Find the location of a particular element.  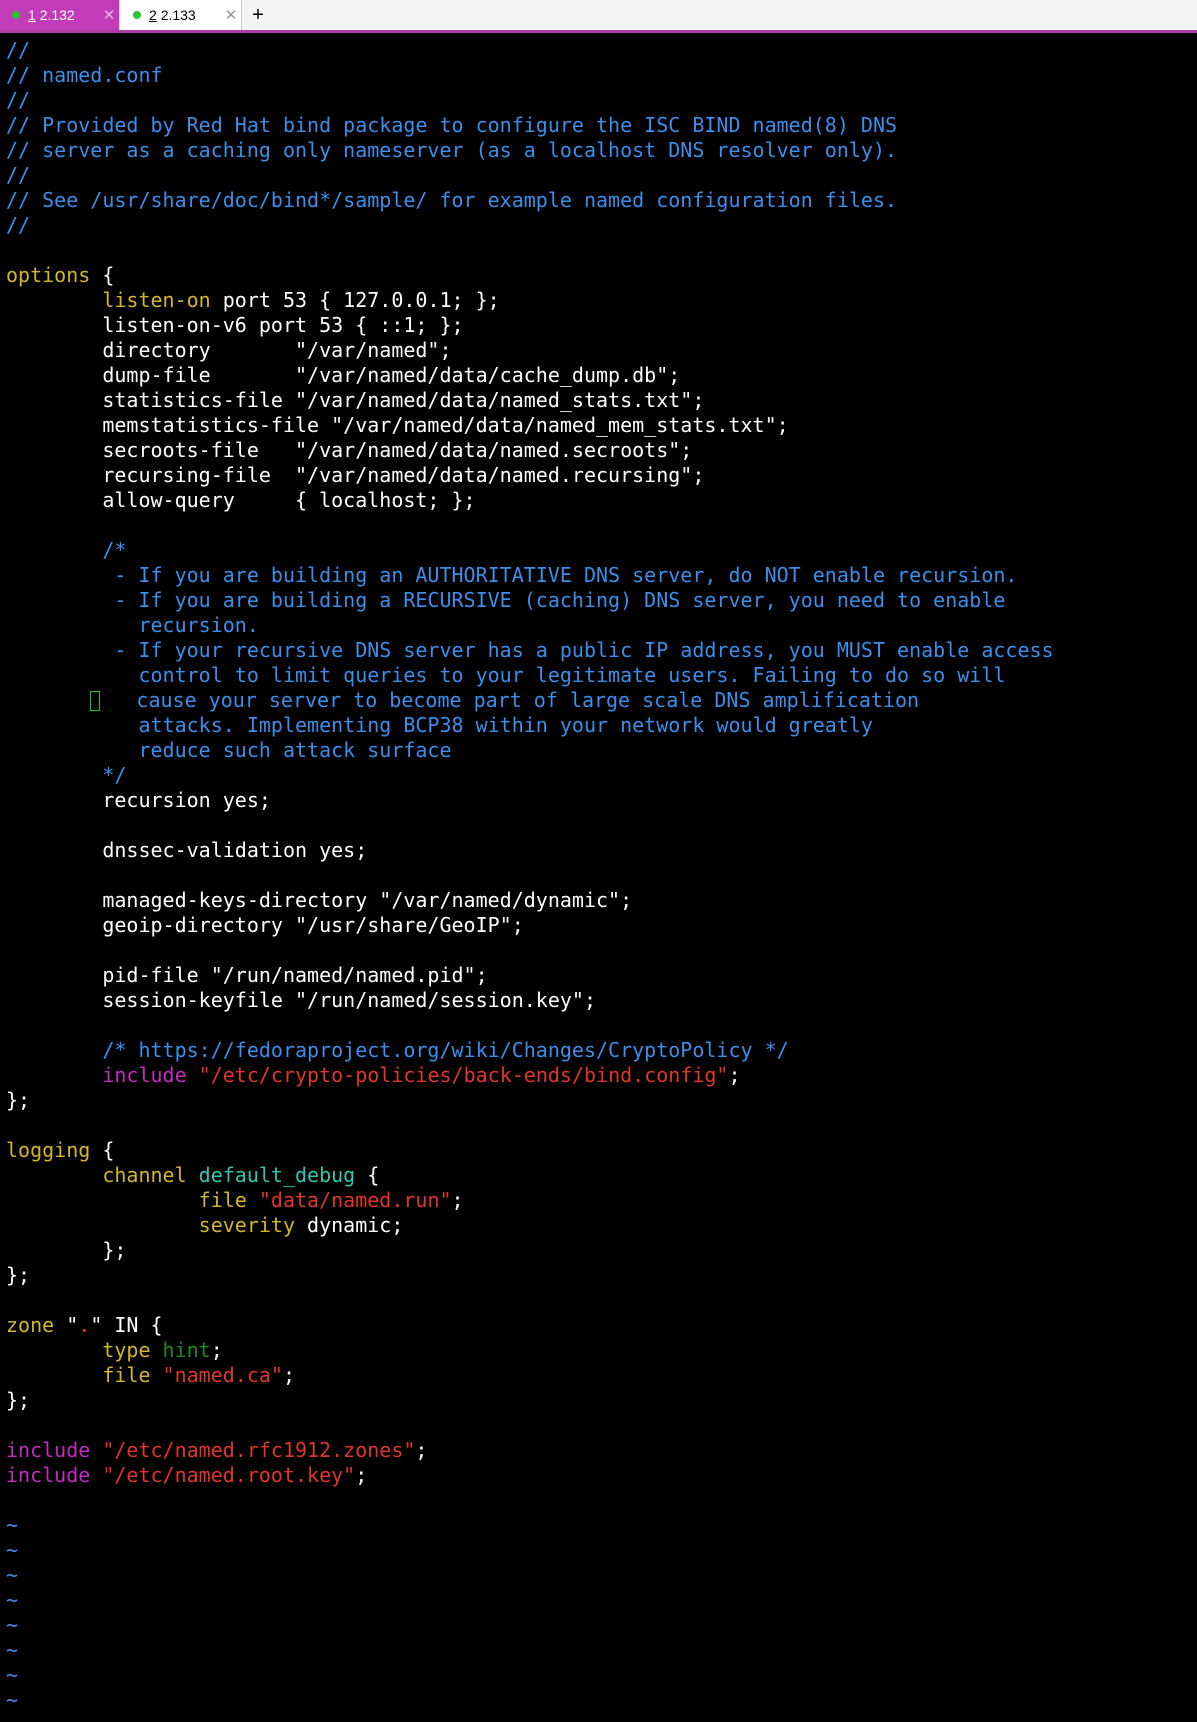

code-token: listen-on is located at coordinates (156, 300).